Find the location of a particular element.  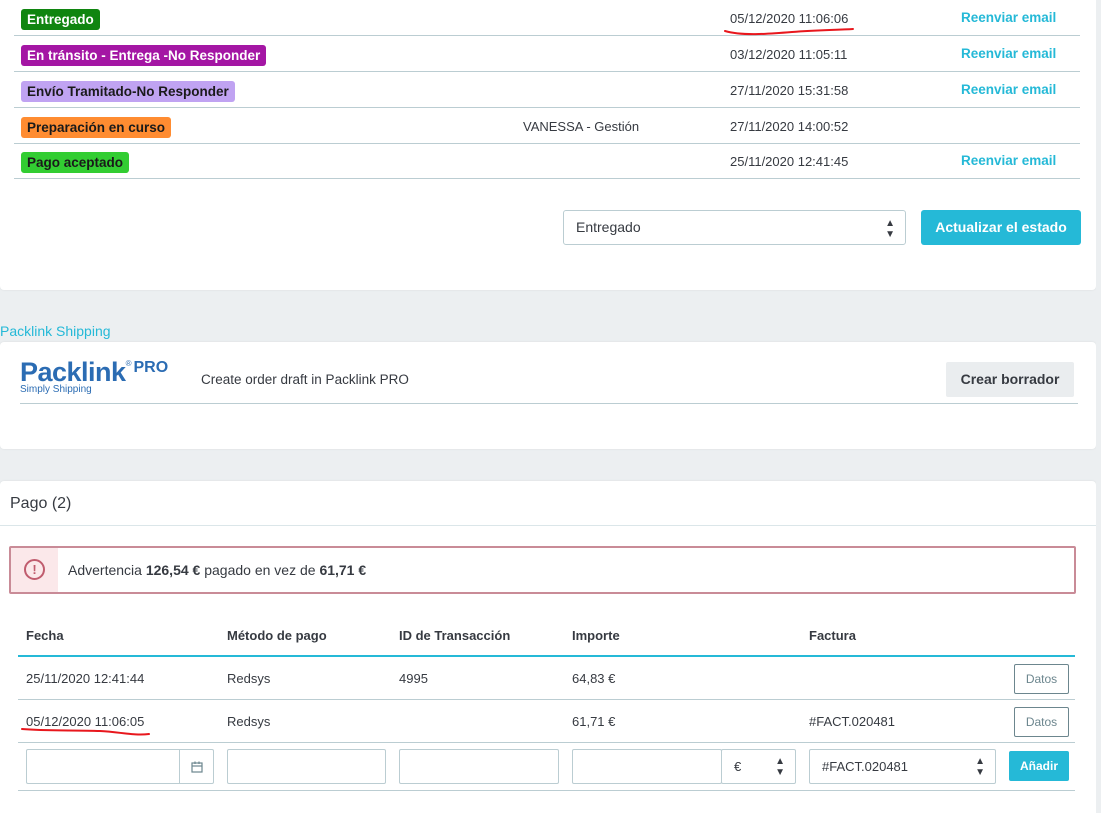

packlink-section-title: Packlink Shipping is located at coordinates (55, 331).